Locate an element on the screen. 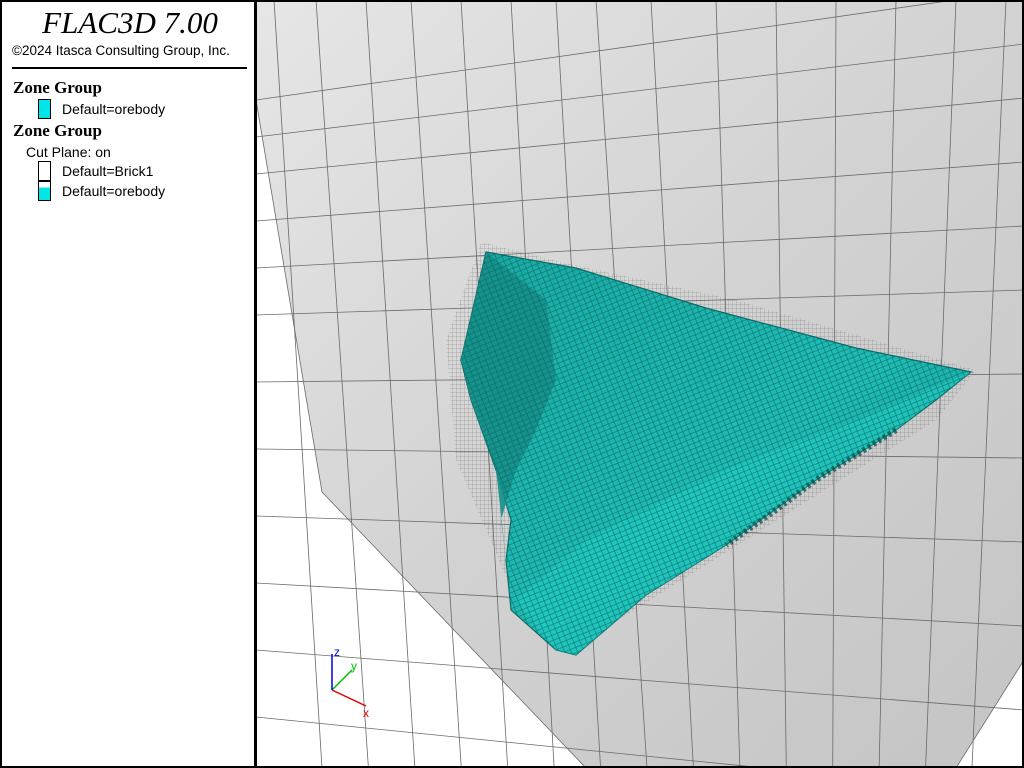 Image resolution: width=1024 pixels, height=768 pixels. axis-z-label: z is located at coordinates (337, 652).